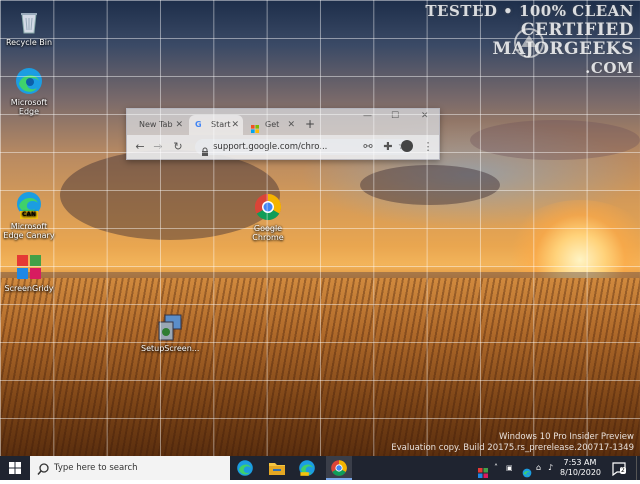 Image resolution: width=640 pixels, height=484 pixels. What do you see at coordinates (245, 468) in the screenshot?
I see `taskbar-edge-icon` at bounding box center [245, 468].